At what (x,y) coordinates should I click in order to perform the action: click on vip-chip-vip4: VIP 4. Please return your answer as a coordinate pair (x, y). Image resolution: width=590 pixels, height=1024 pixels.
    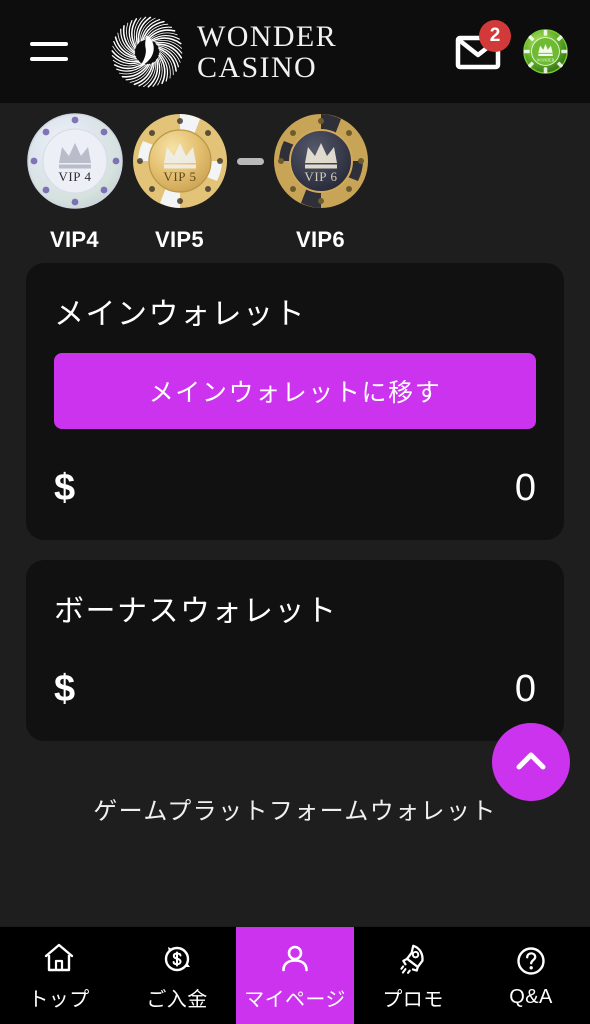
    Looking at the image, I should click on (74, 161).